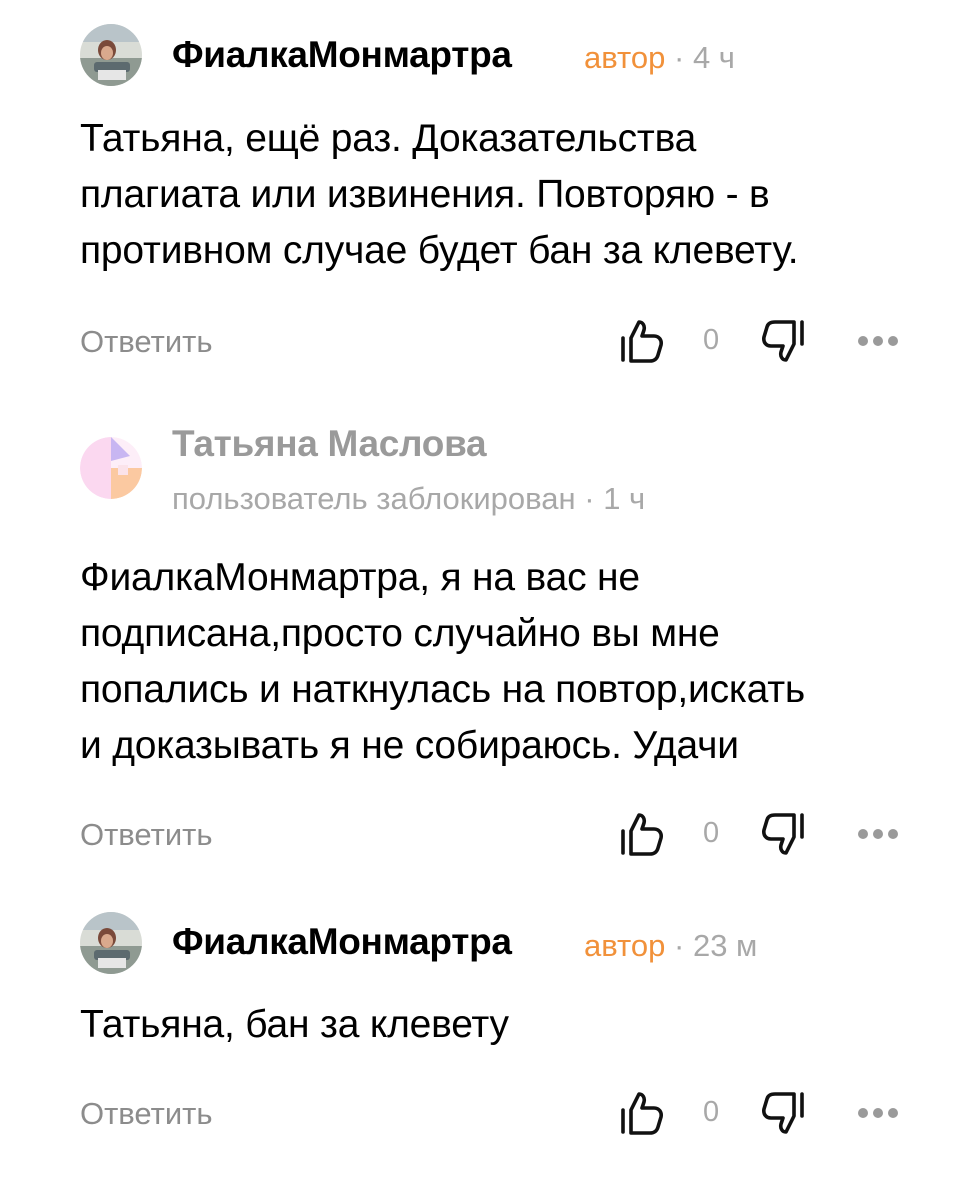 The width and height of the screenshot is (965, 1200). What do you see at coordinates (713, 57) in the screenshot?
I see `comment-time: 4 ч` at bounding box center [713, 57].